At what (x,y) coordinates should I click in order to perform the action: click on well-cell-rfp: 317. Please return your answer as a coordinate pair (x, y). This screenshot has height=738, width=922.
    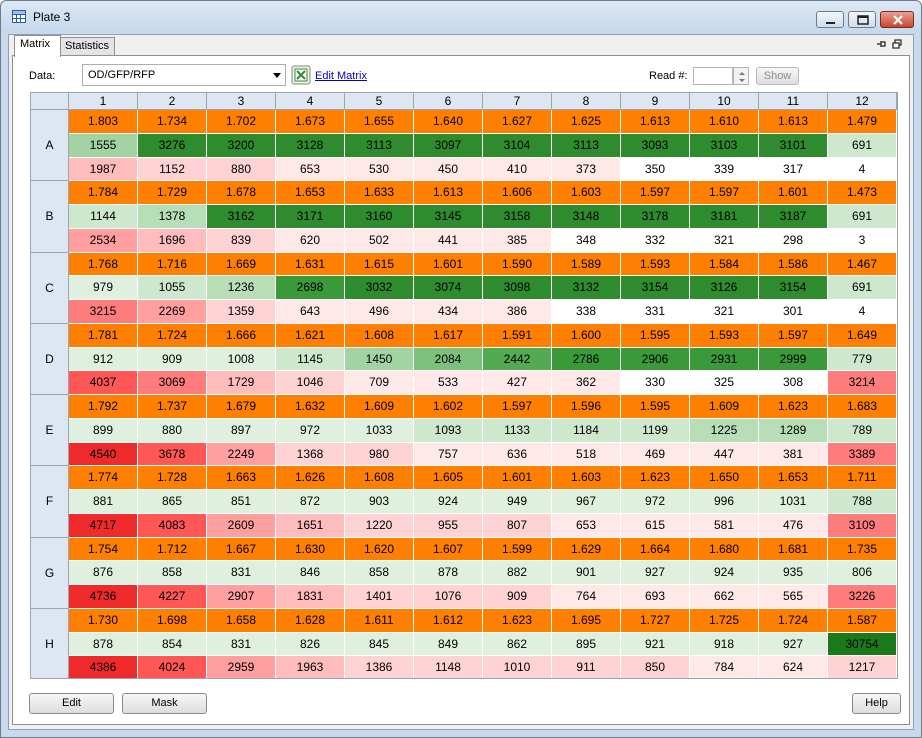
    Looking at the image, I should click on (793, 169).